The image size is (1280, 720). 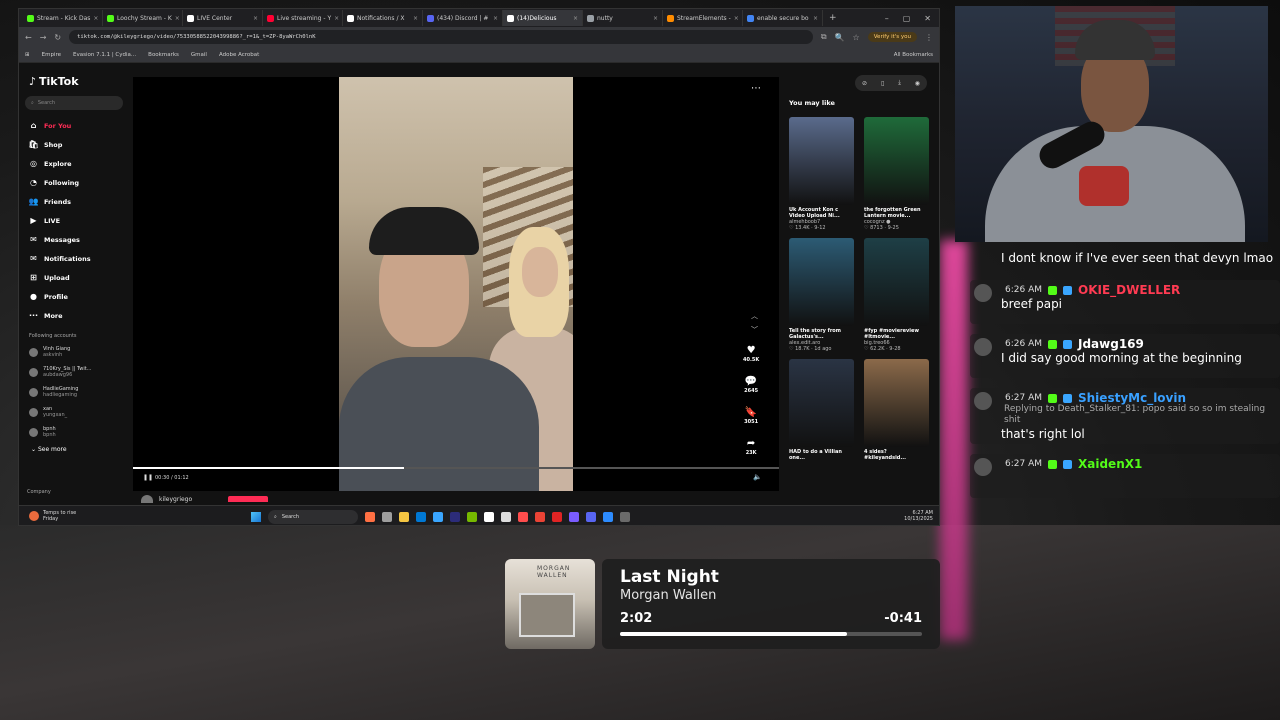 I want to click on follow-button, so click(x=248, y=499).